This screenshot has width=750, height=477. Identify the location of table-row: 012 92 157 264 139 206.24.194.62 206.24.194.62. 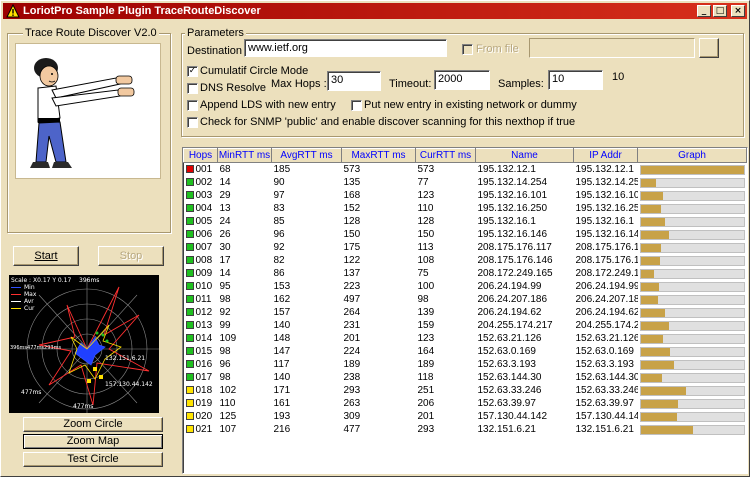
(465, 312).